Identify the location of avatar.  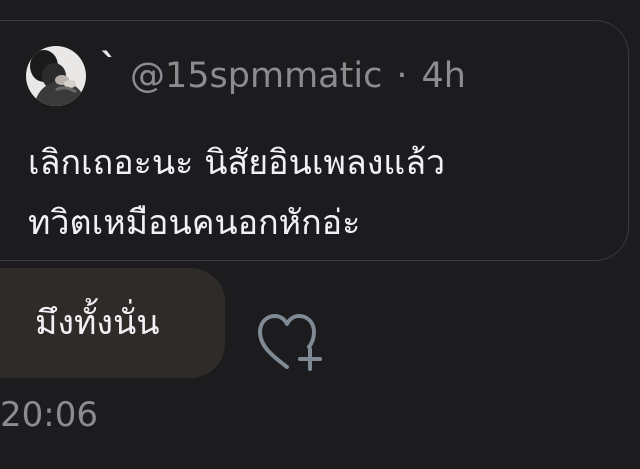
(56, 76).